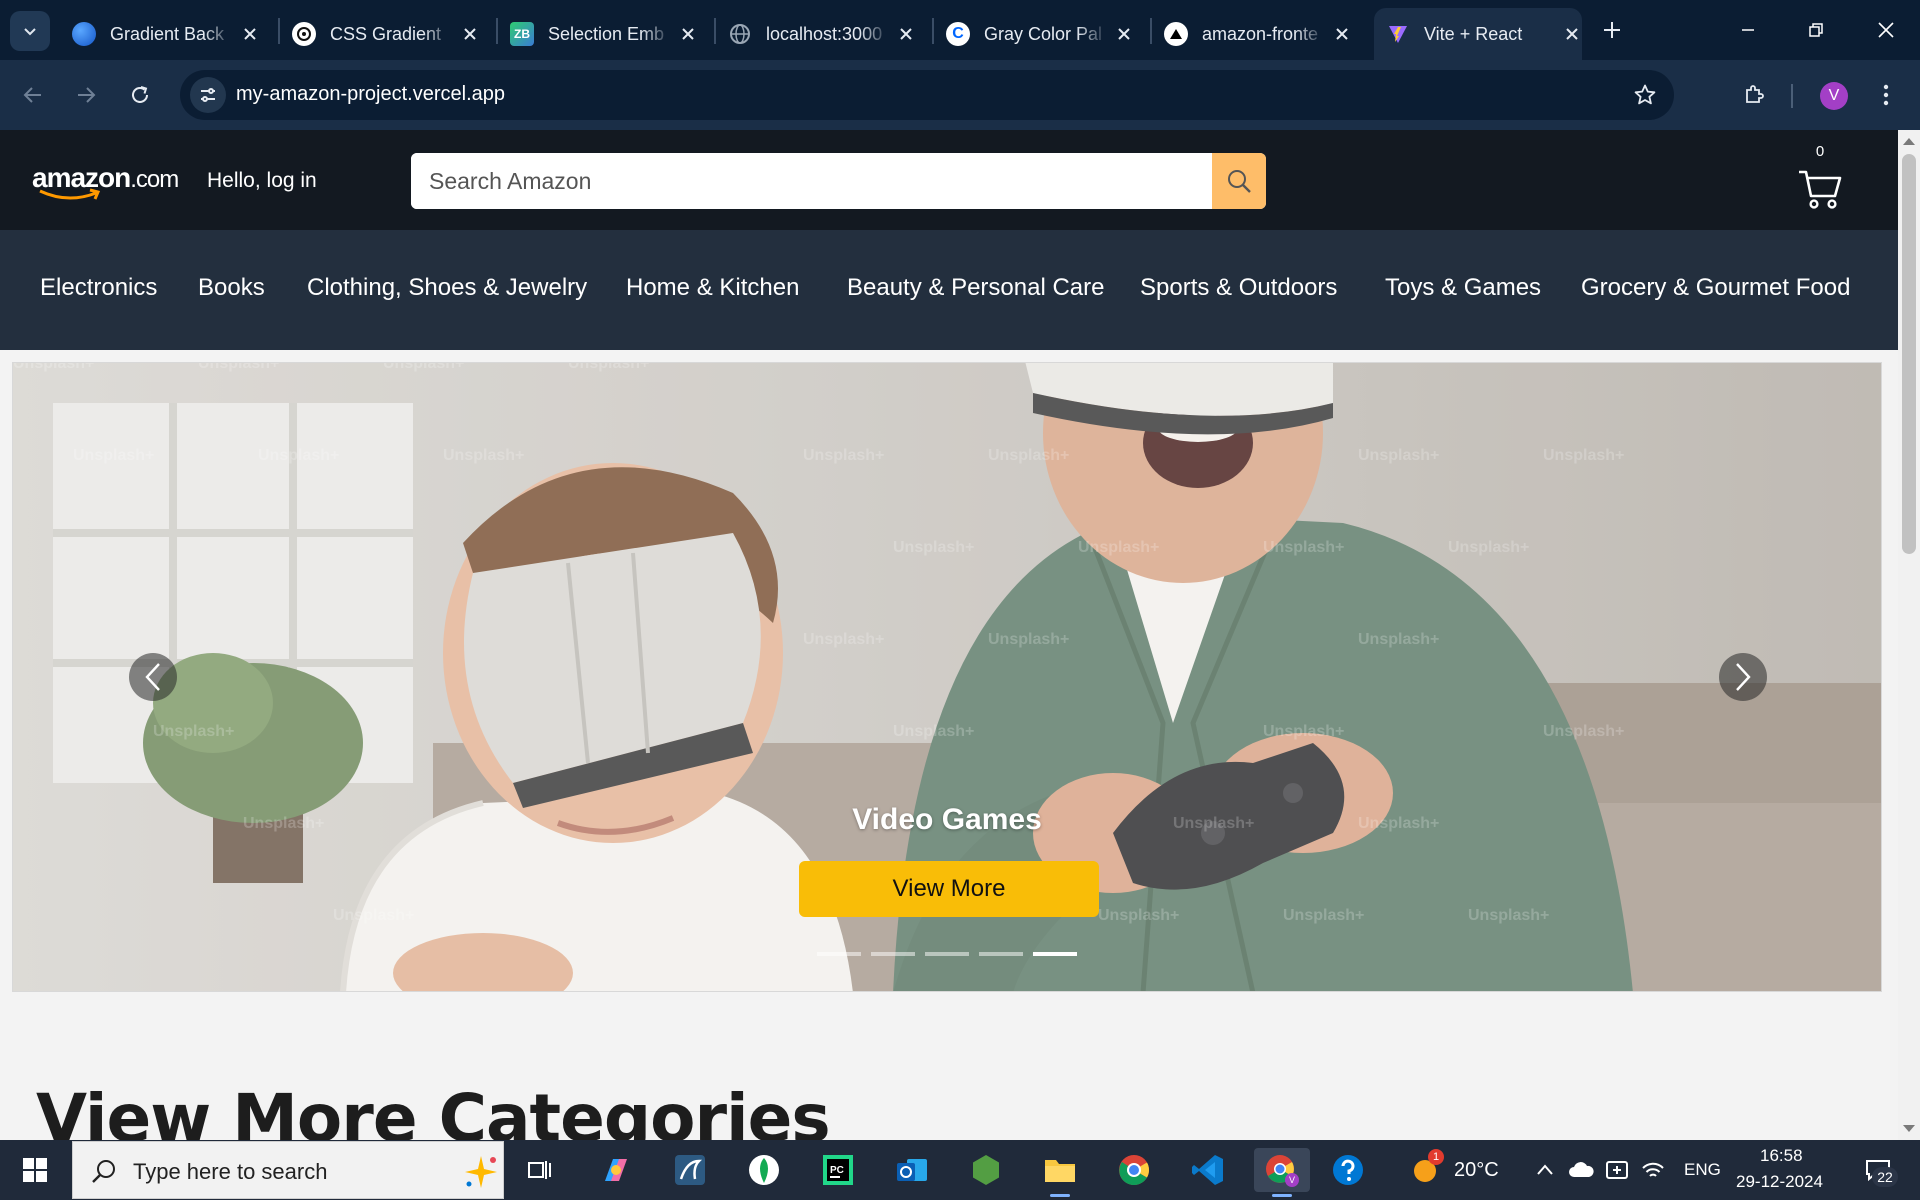 Image resolution: width=1920 pixels, height=1200 pixels. What do you see at coordinates (98, 288) in the screenshot?
I see `nav-item-electronics: Electronics` at bounding box center [98, 288].